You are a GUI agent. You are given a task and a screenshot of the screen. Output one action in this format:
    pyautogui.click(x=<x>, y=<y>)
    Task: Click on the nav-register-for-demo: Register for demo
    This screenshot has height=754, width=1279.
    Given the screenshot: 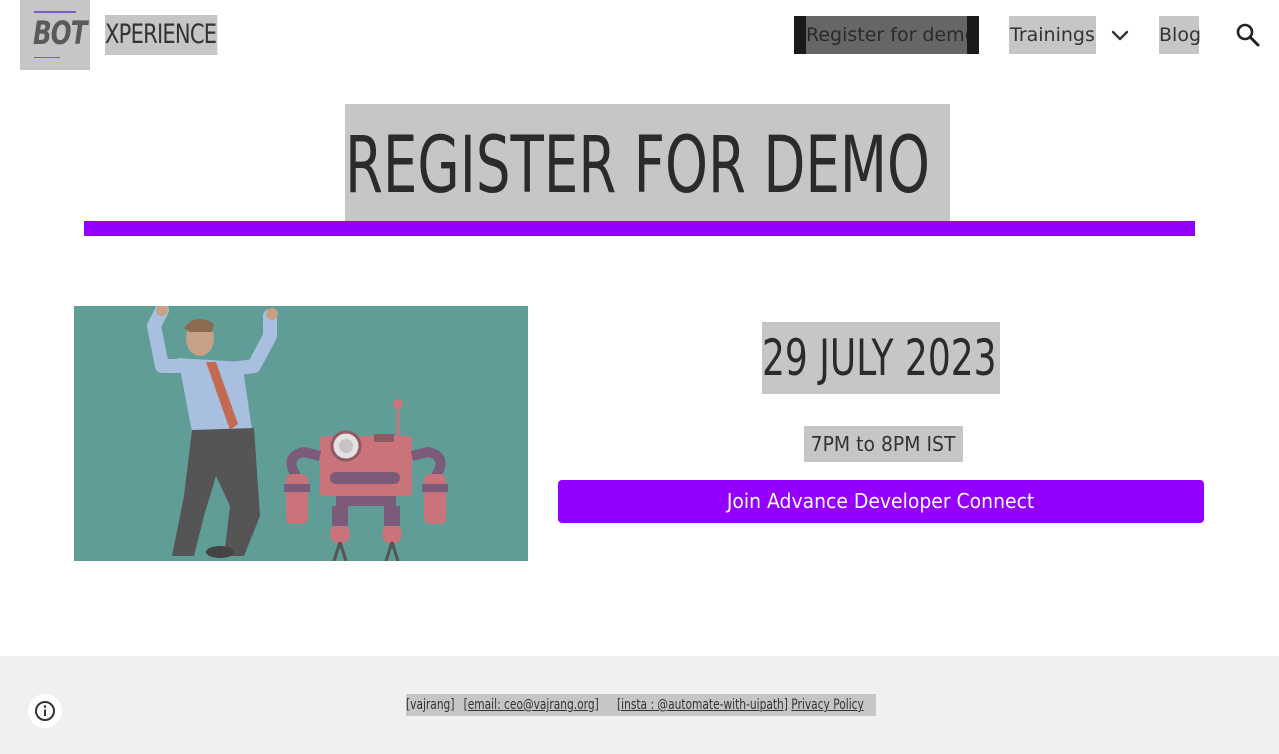 What is the action you would take?
    pyautogui.click(x=886, y=35)
    